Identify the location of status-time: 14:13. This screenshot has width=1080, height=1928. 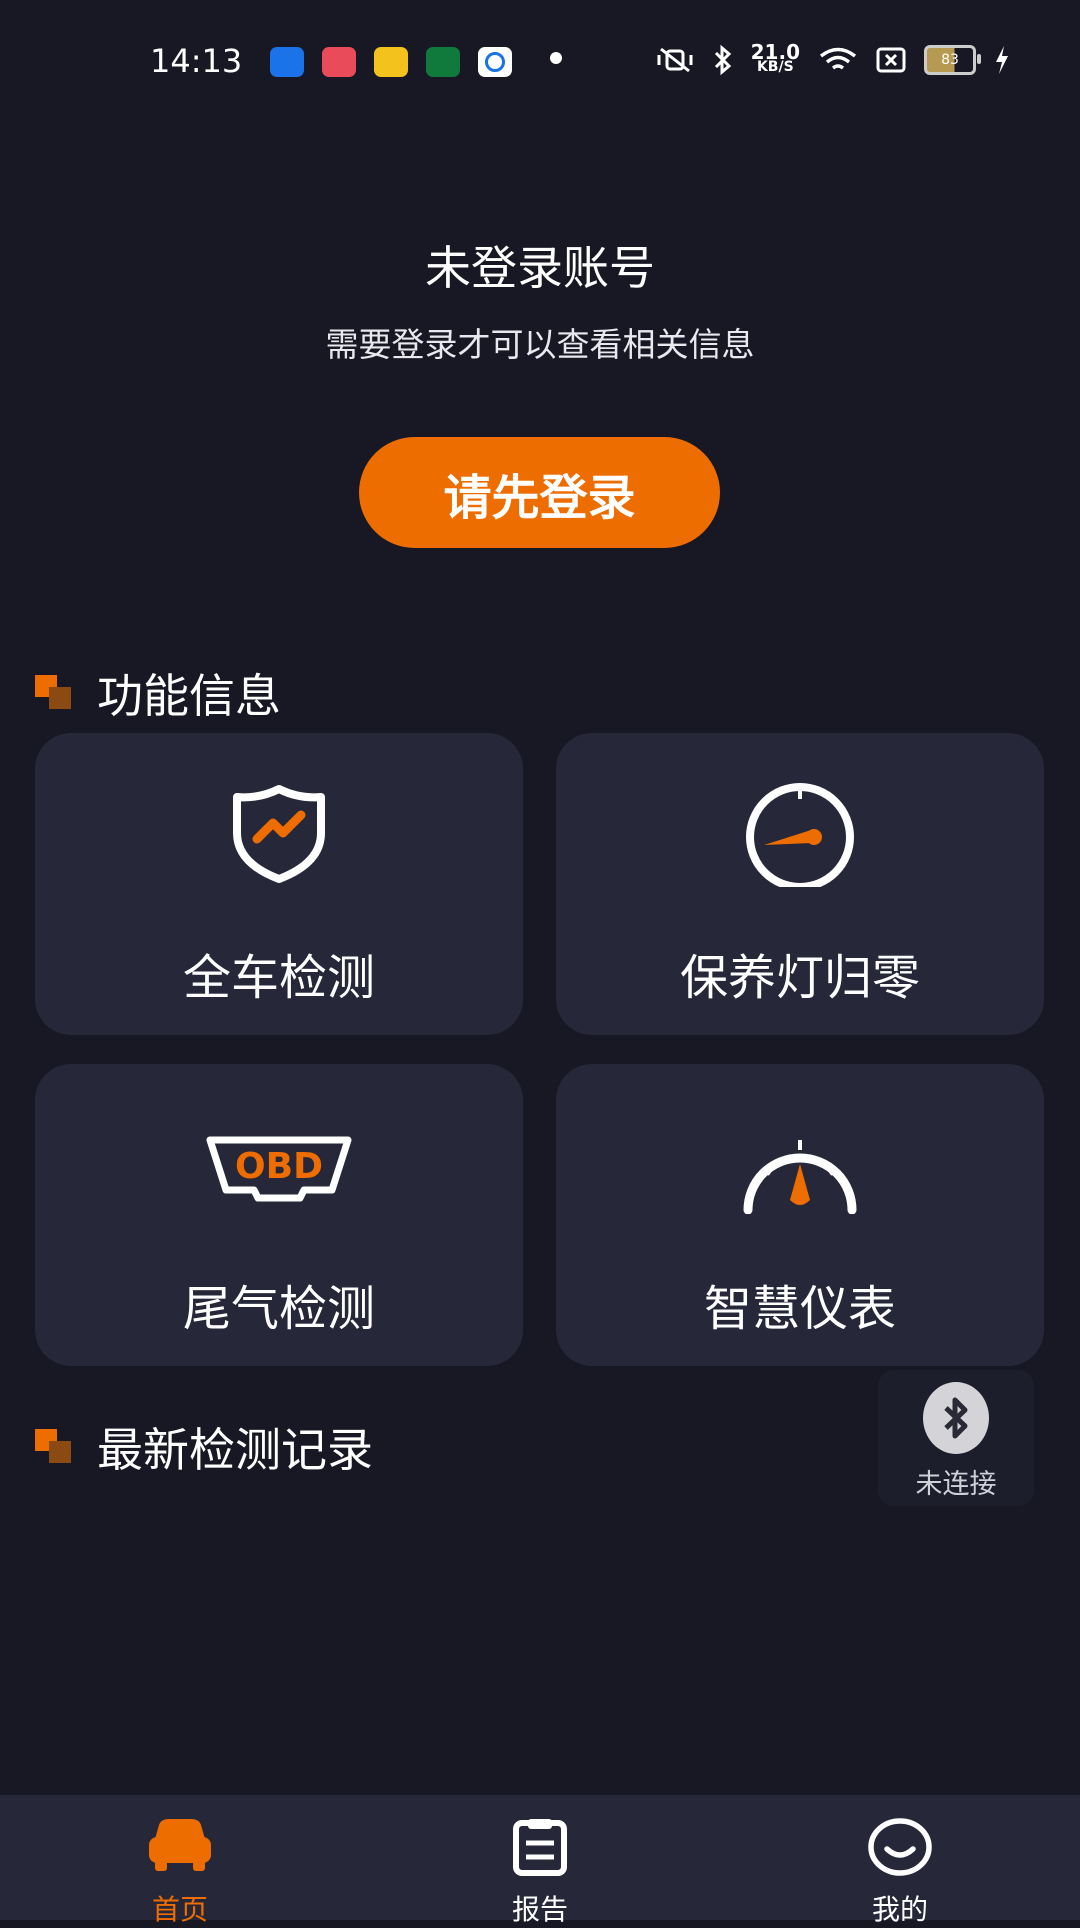
(196, 61).